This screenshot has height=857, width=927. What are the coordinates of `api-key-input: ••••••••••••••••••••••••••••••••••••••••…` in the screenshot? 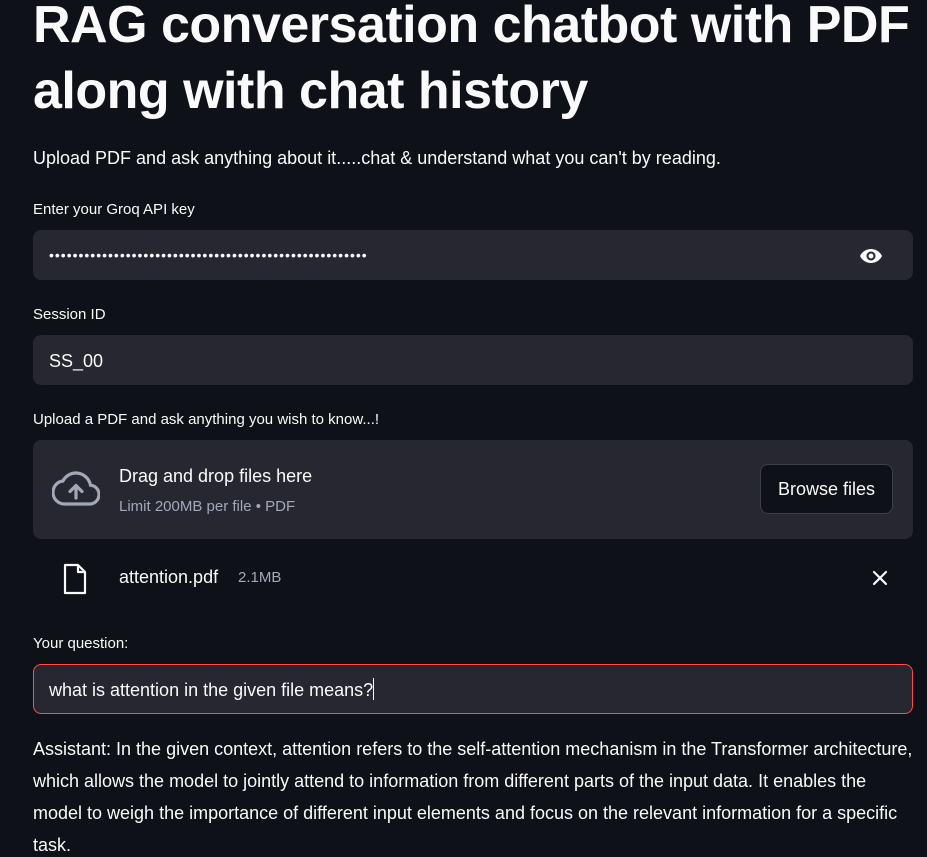 It's located at (473, 255).